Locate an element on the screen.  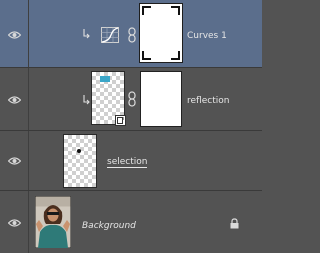
layer-name: reflection is located at coordinates (208, 101).